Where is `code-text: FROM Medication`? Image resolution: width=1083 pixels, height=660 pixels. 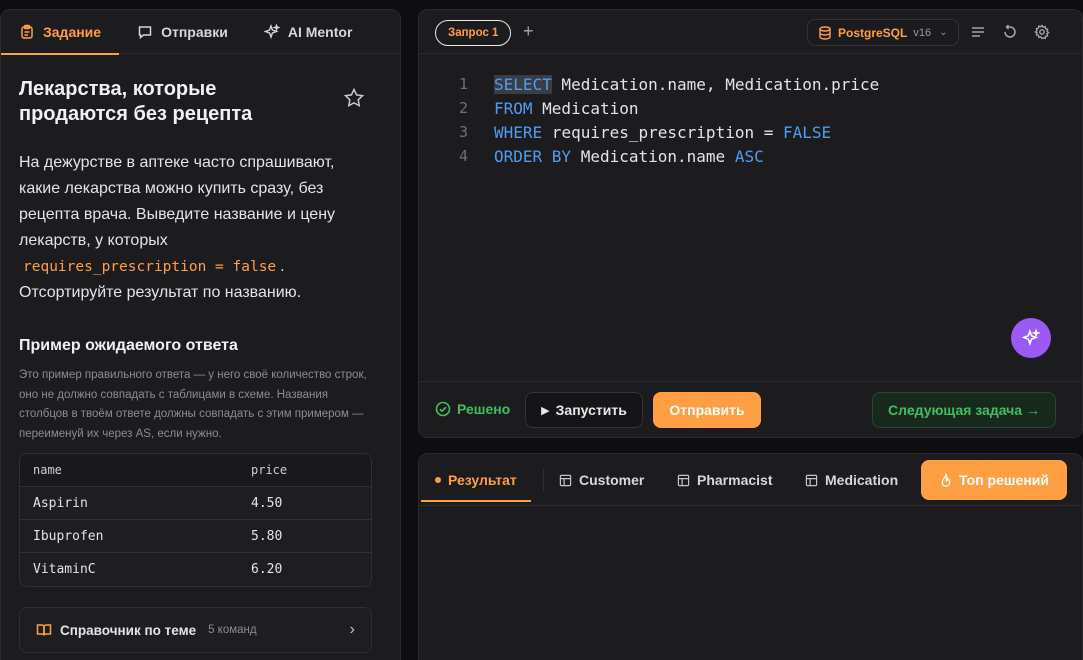 code-text: FROM Medication is located at coordinates (553, 108).